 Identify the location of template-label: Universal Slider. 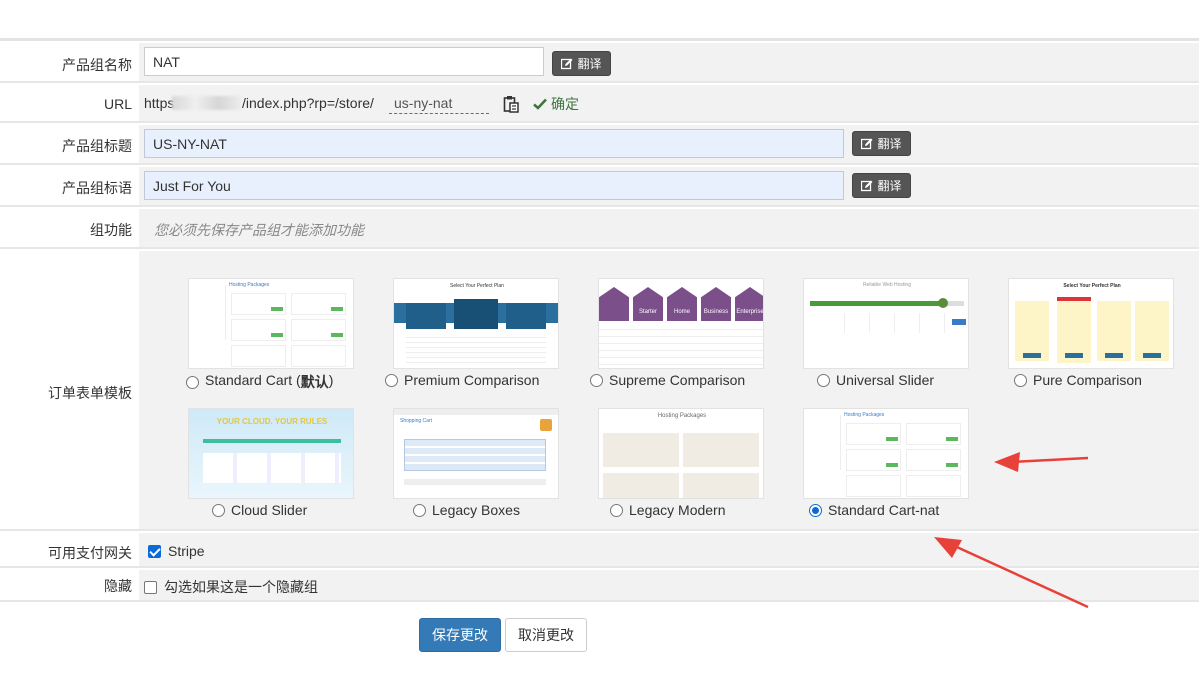
(885, 380).